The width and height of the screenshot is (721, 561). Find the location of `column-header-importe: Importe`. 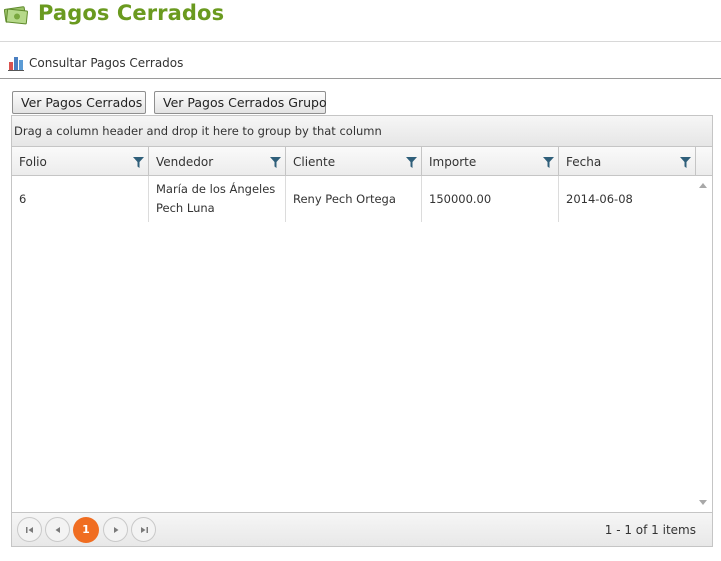

column-header-importe: Importe is located at coordinates (490, 161).